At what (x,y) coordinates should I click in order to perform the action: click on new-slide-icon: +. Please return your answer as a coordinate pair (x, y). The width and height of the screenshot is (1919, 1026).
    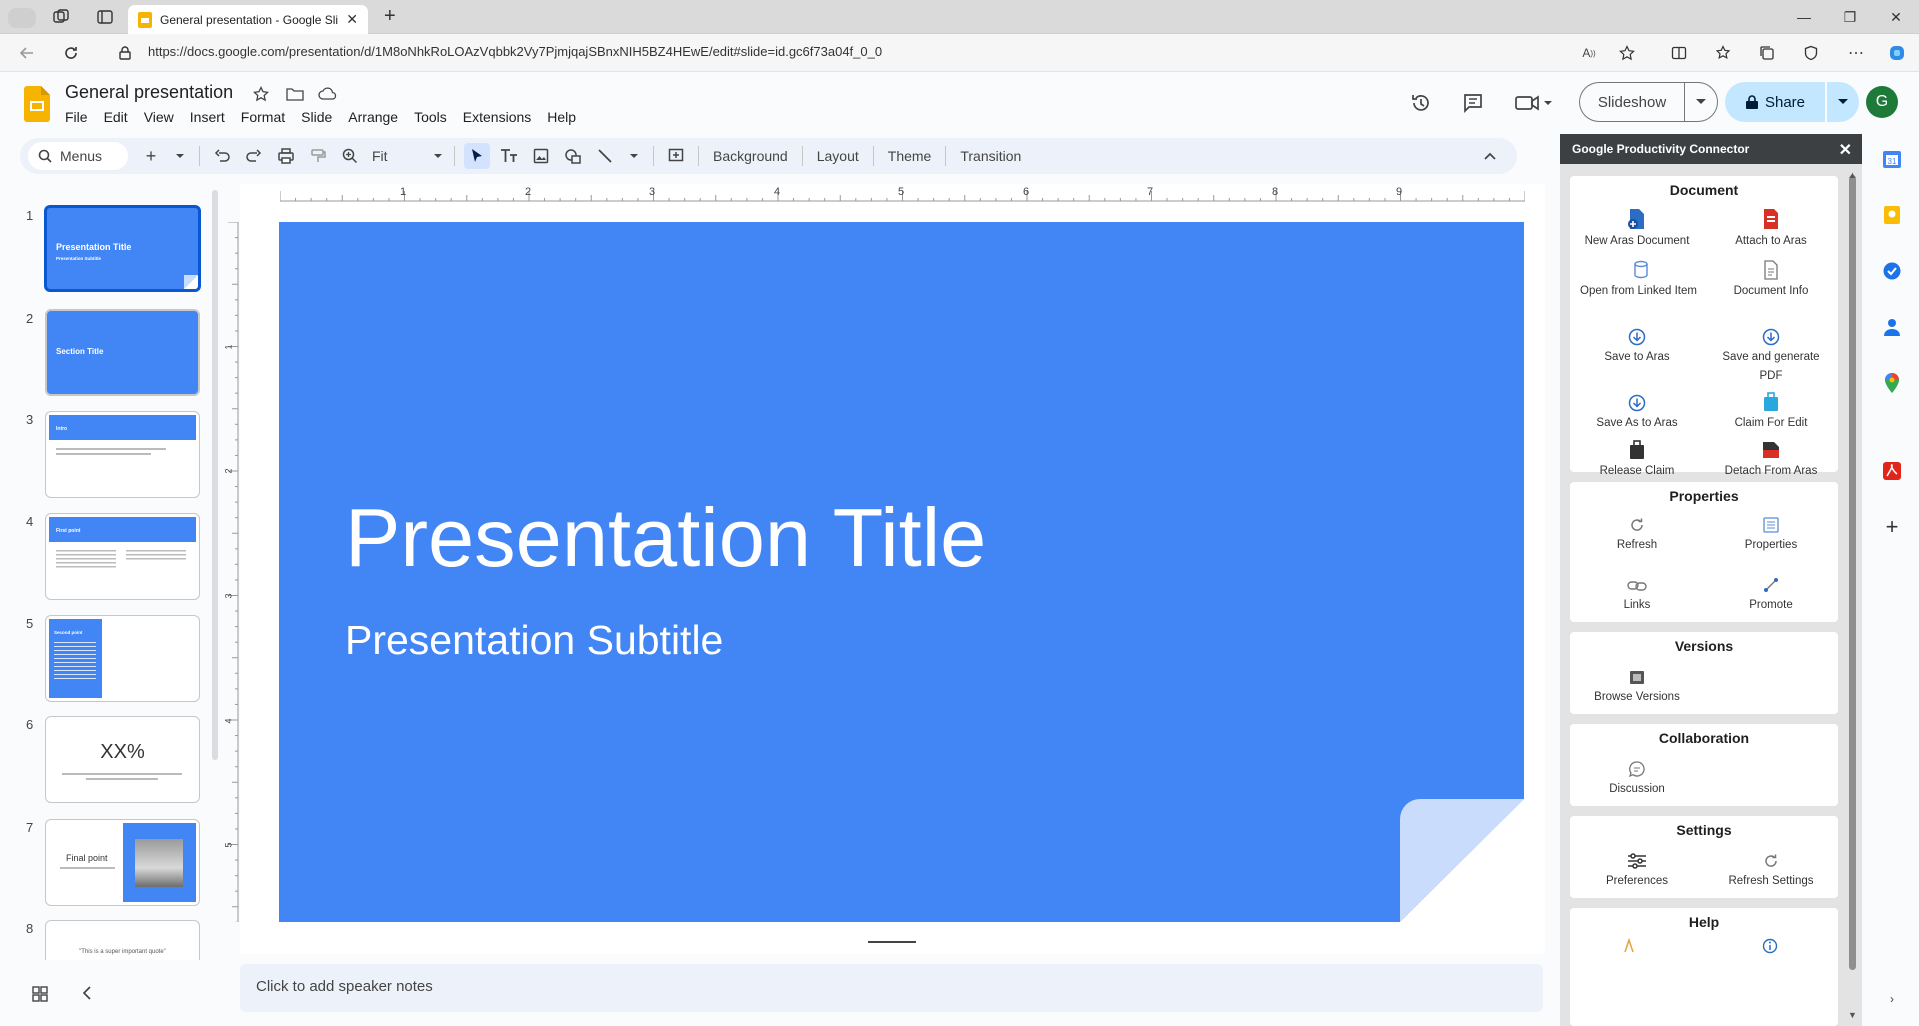
    Looking at the image, I should click on (151, 156).